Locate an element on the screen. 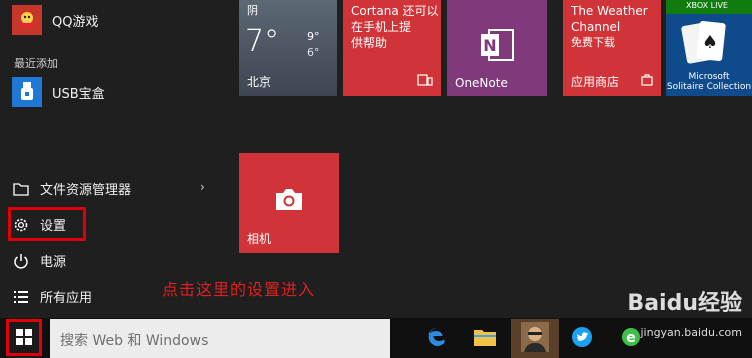 The height and width of the screenshot is (358, 752). solitaire-line2: Solitaire Collection is located at coordinates (709, 87).